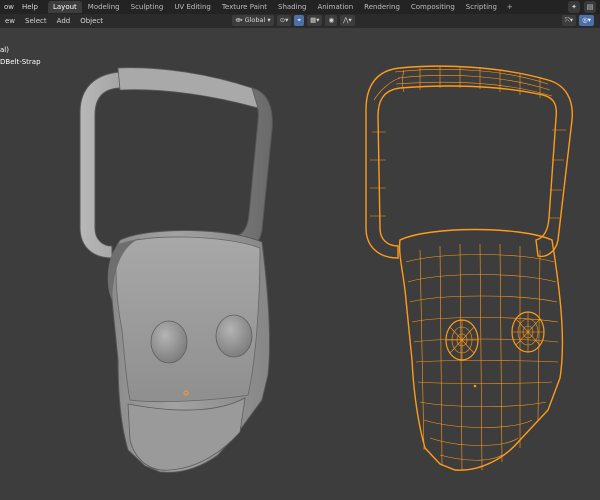 The height and width of the screenshot is (500, 600). I want to click on orientation-label: Global, so click(255, 20).